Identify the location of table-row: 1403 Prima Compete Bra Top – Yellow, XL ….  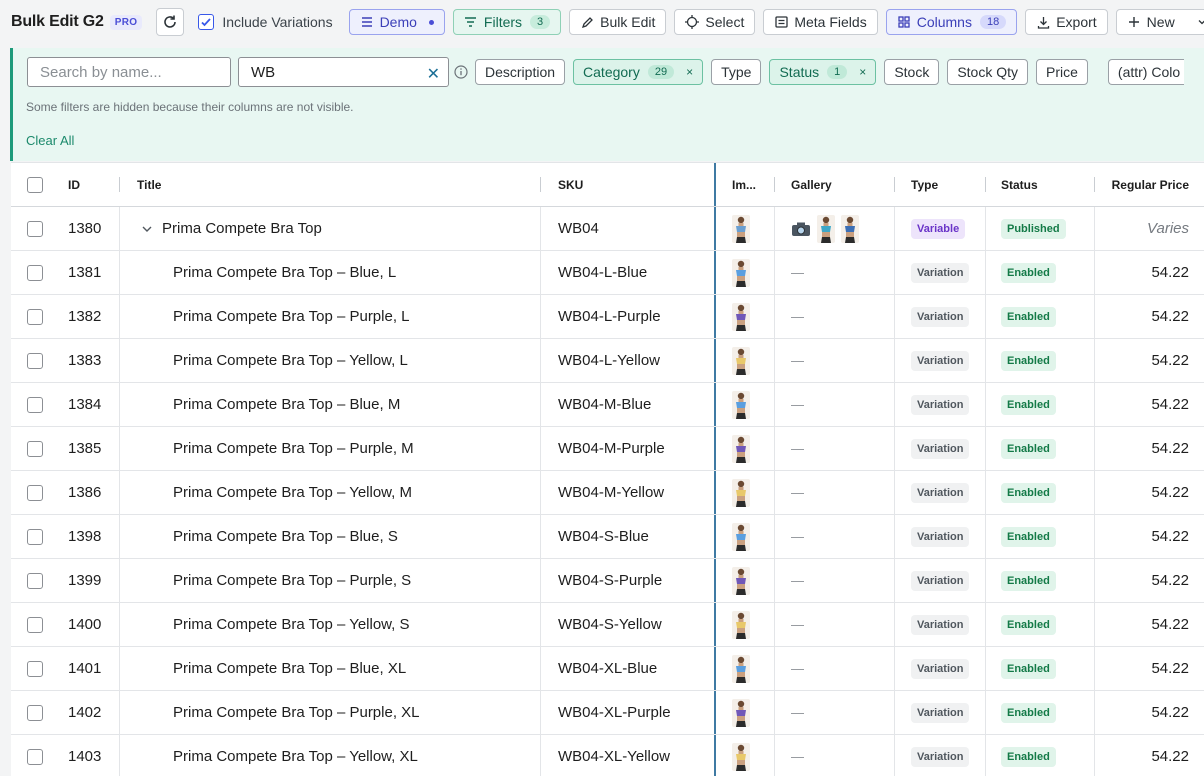
(607, 755).